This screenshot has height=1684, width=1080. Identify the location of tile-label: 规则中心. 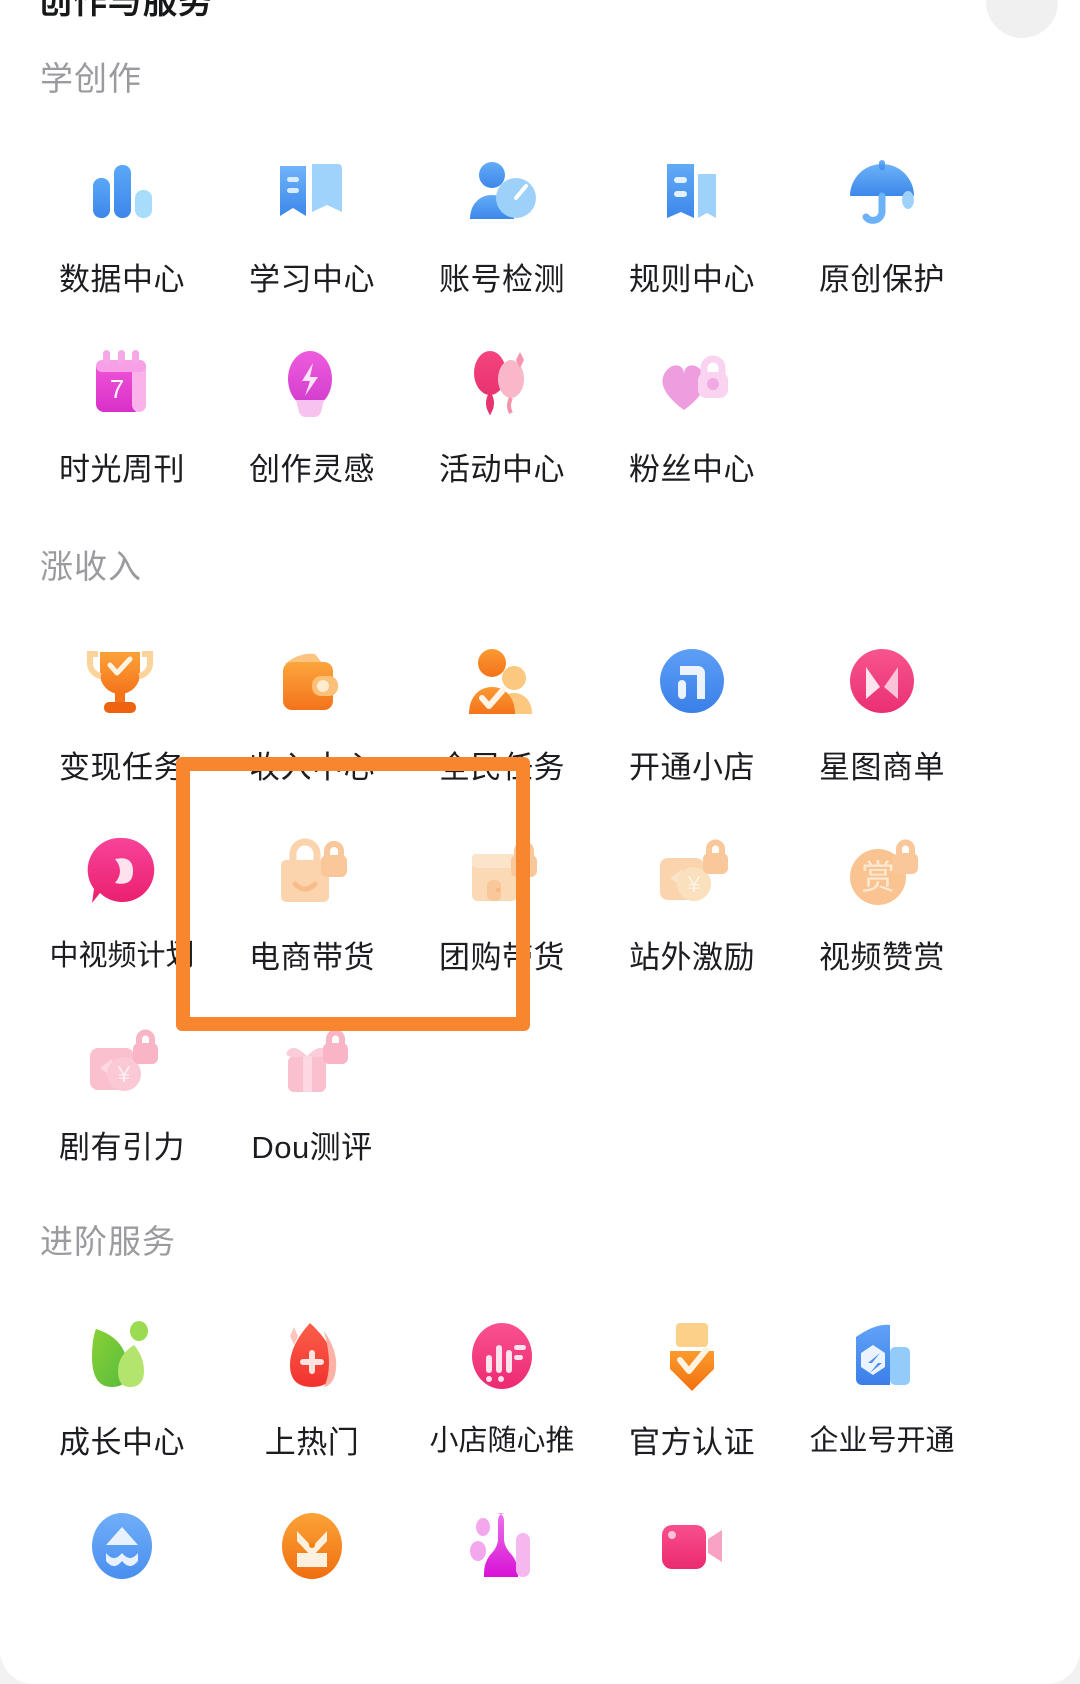
(692, 279).